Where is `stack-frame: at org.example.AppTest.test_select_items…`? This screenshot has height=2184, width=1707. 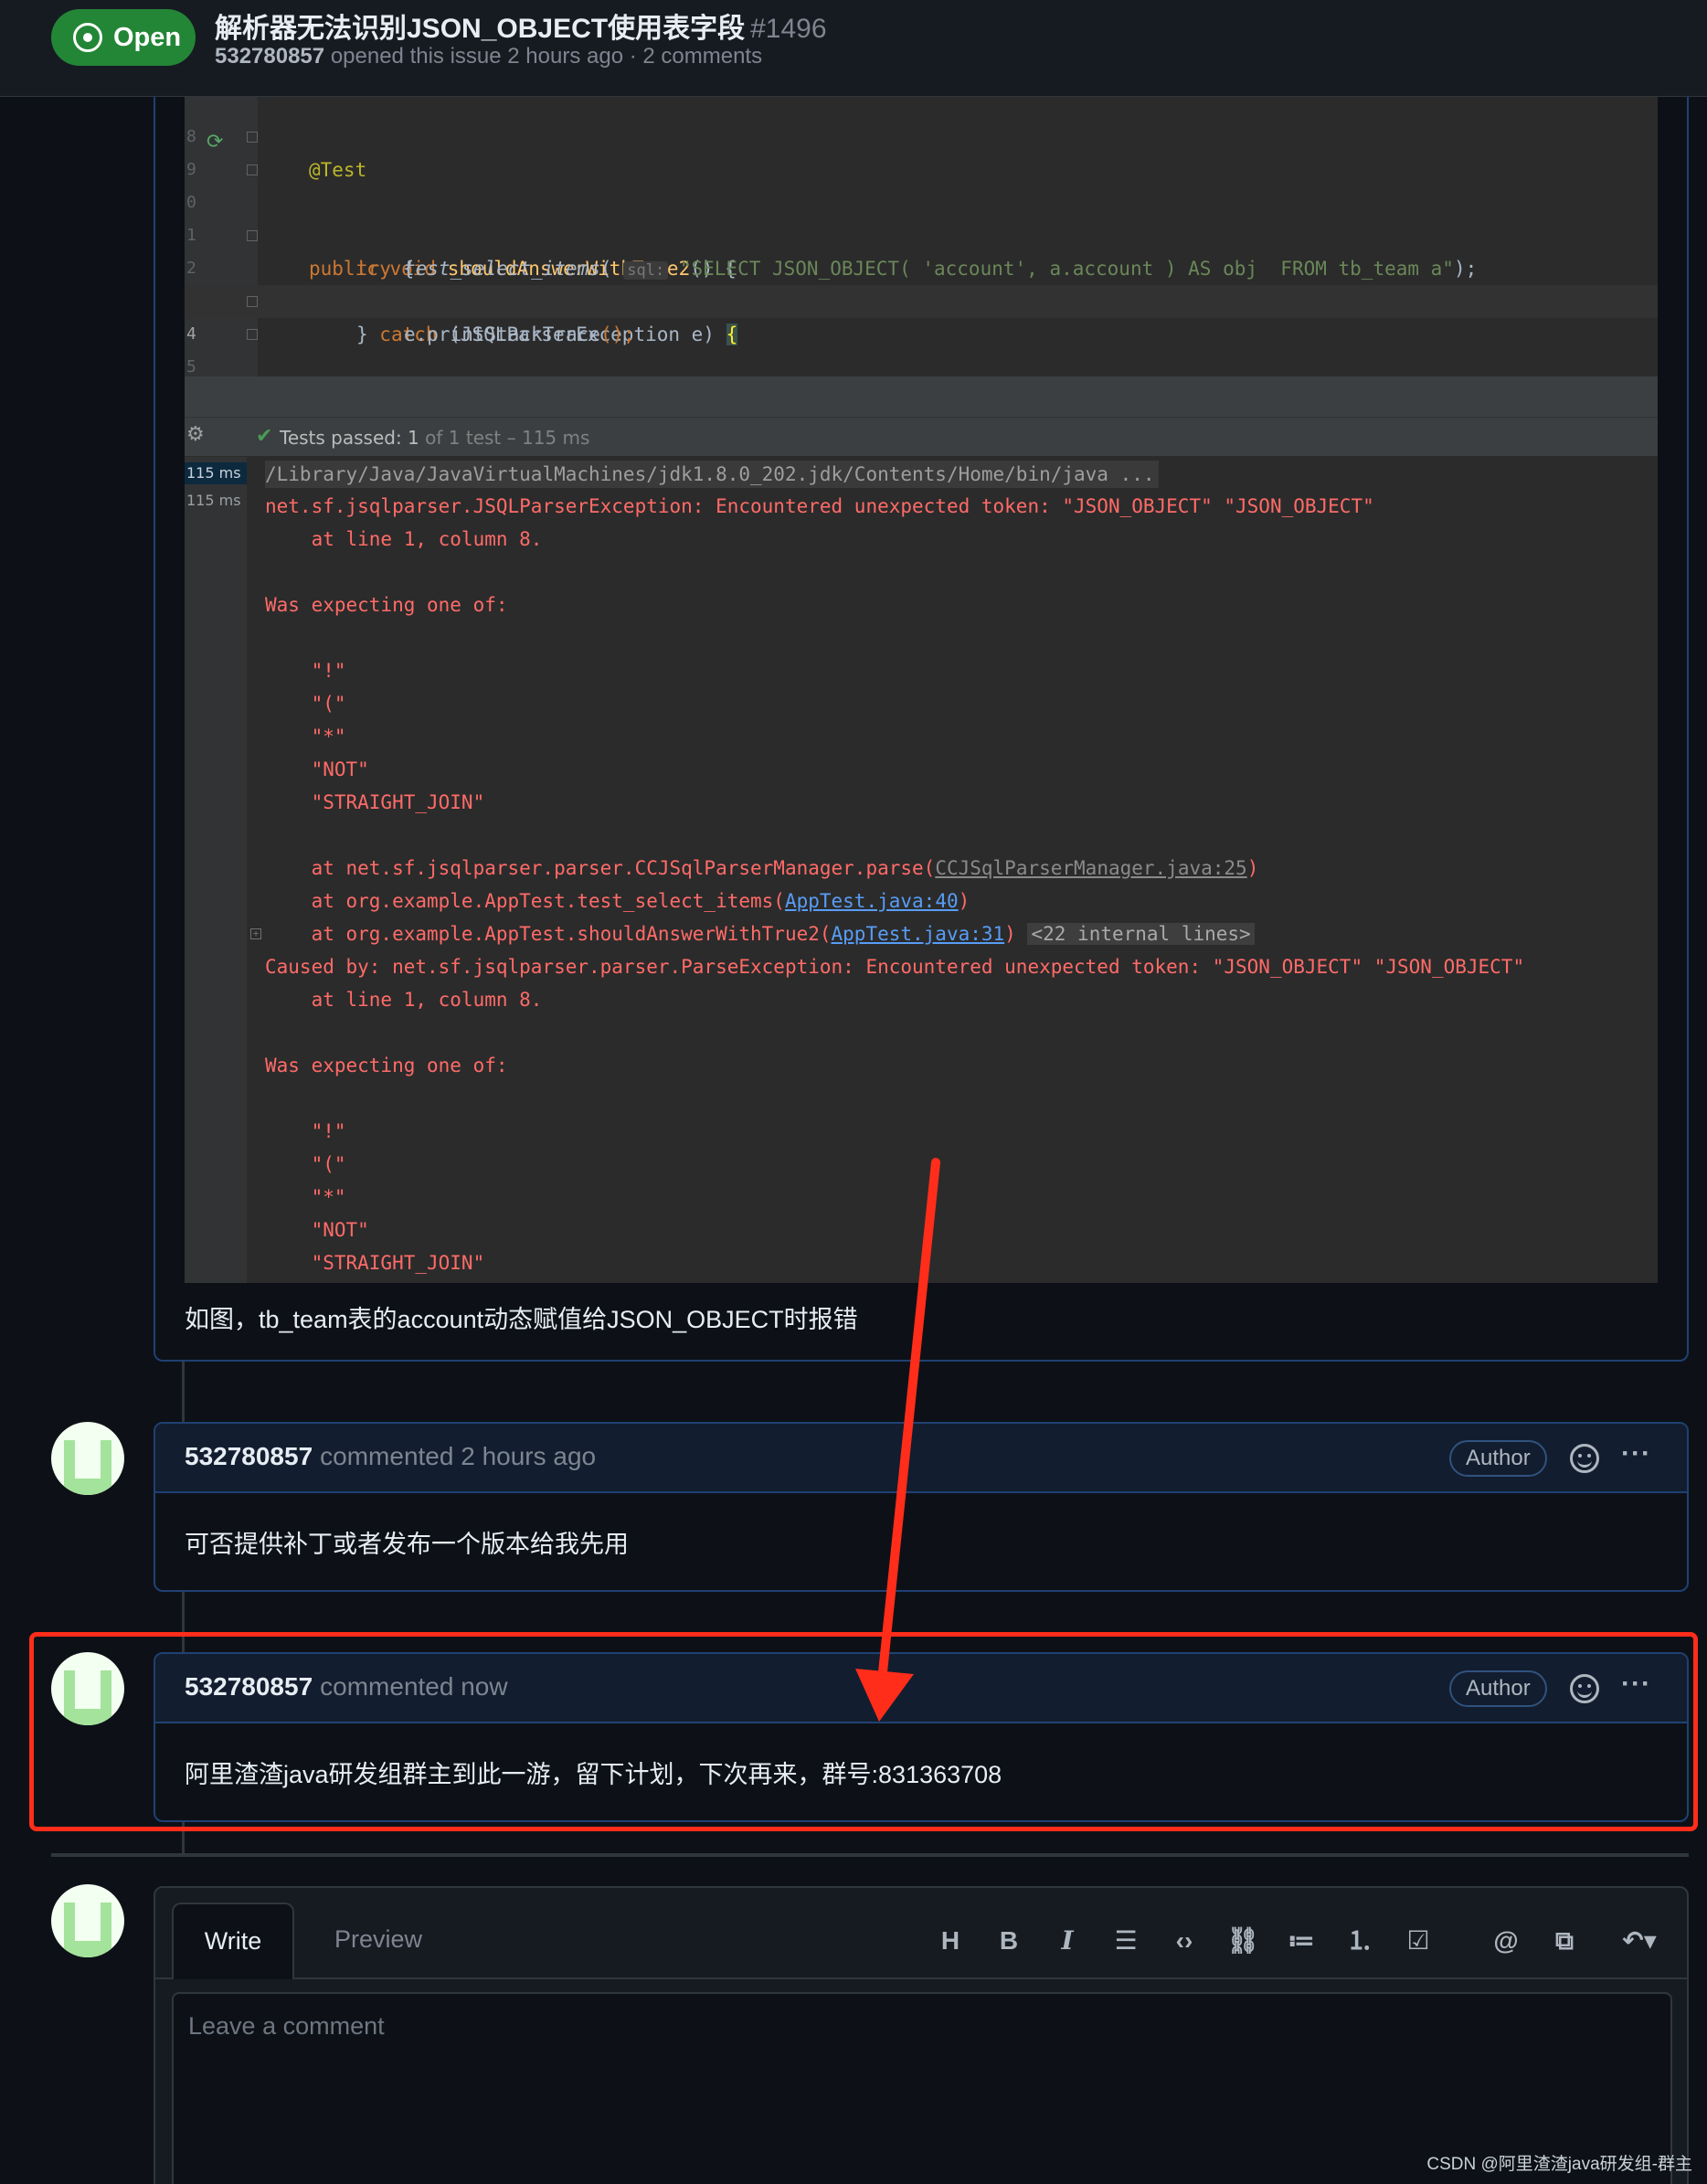 stack-frame: at org.example.AppTest.test_select_items… is located at coordinates (525, 901).